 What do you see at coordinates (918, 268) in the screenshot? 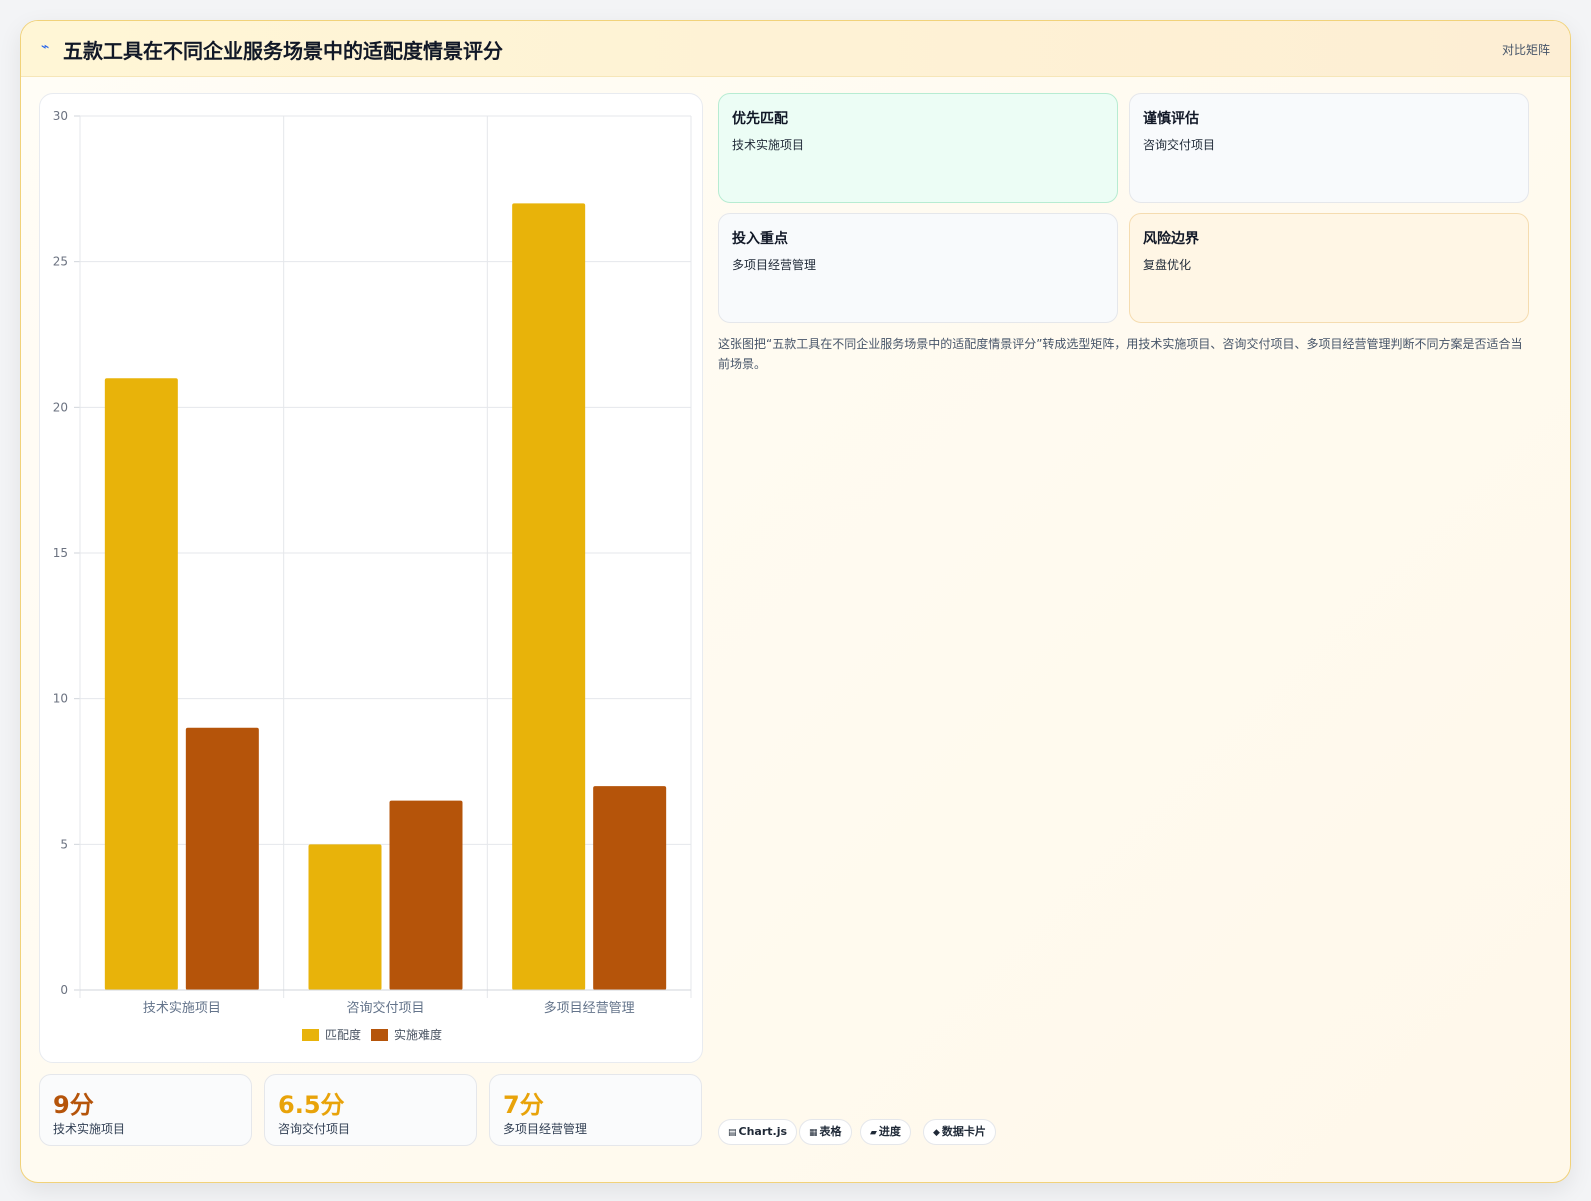
I see `box-investment-focus: 投入重点 多项目经营管理` at bounding box center [918, 268].